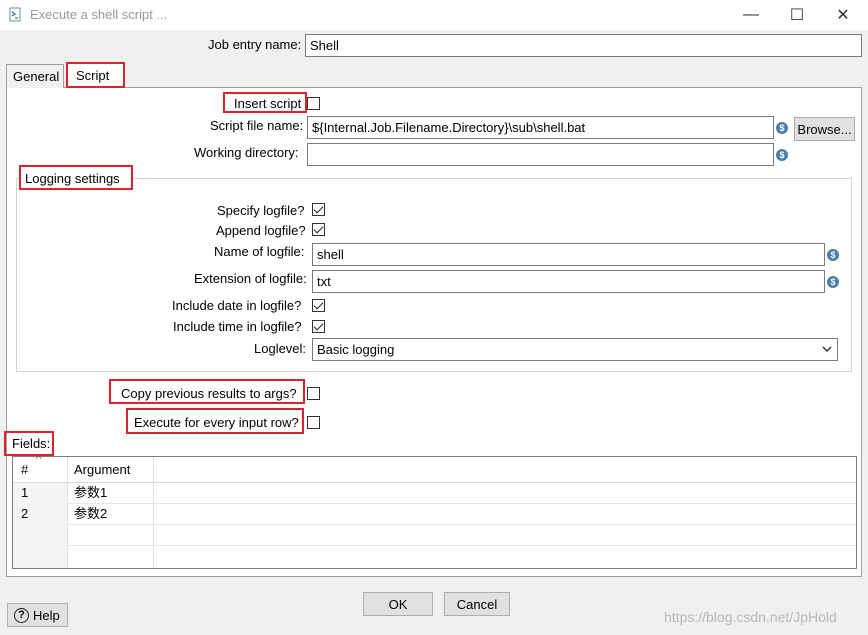 The width and height of the screenshot is (868, 635). Describe the element at coordinates (25, 513) in the screenshot. I see `table-row-number: 2` at that location.